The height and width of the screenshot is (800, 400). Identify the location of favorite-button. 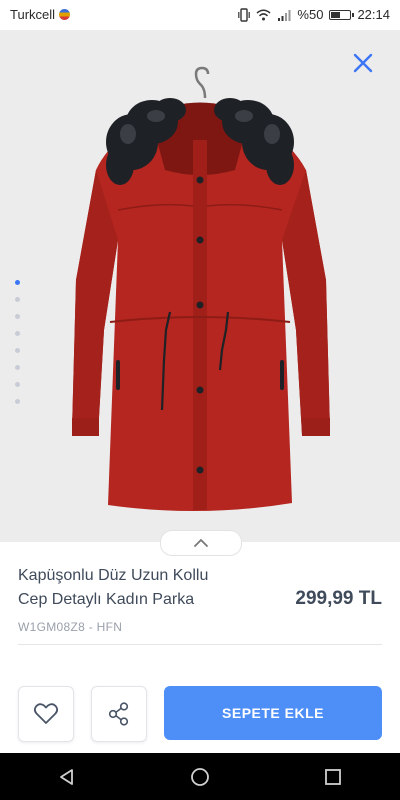
(46, 714).